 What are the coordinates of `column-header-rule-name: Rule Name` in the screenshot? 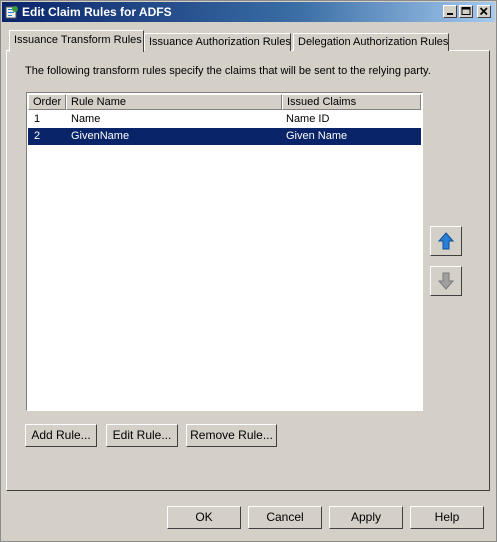 It's located at (174, 102).